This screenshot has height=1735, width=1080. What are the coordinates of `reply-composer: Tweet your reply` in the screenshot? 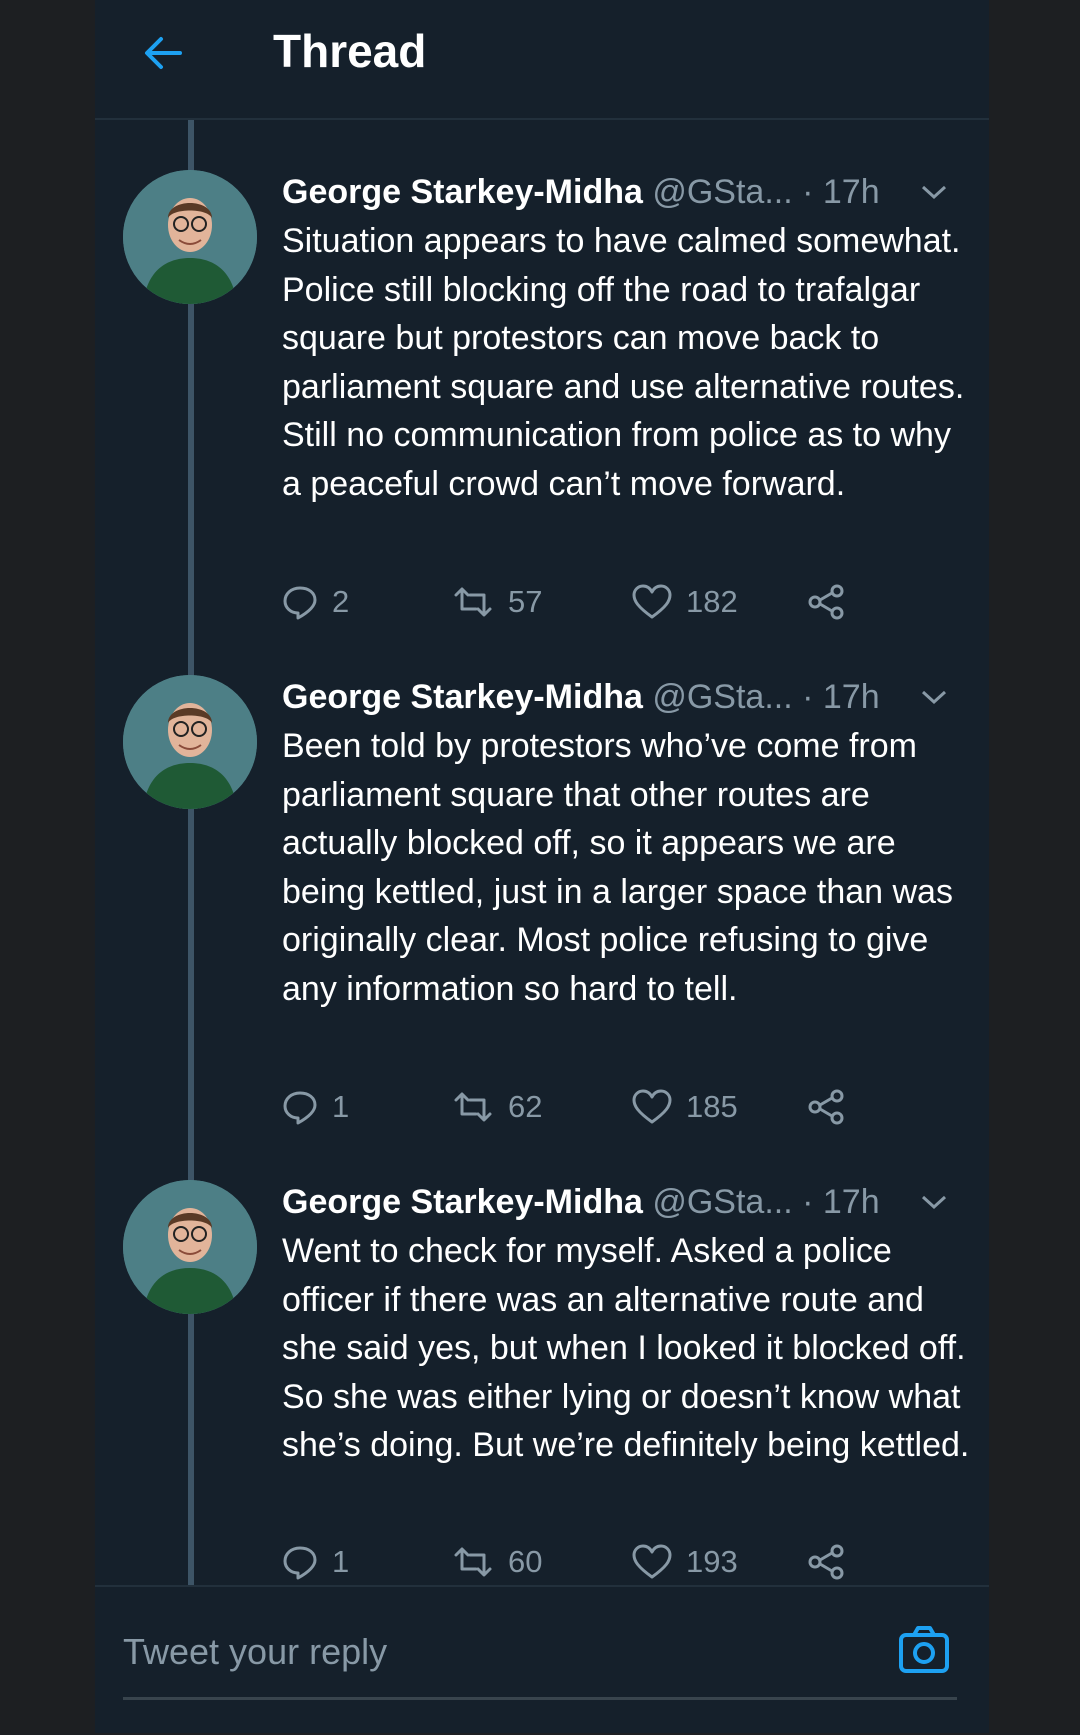 It's located at (542, 1660).